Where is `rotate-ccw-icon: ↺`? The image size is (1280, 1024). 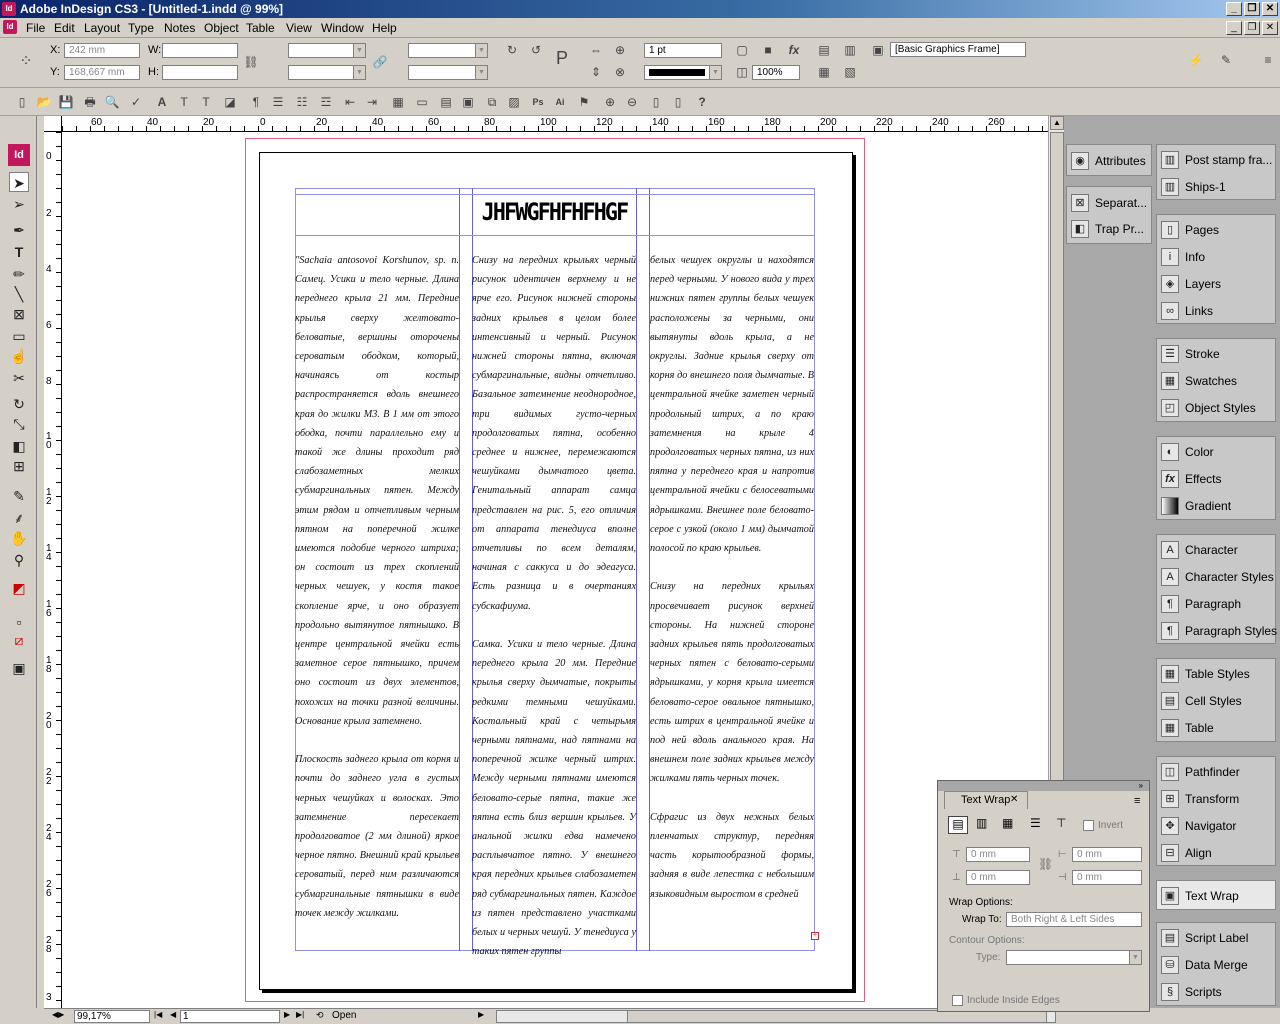
rotate-ccw-icon: ↺ is located at coordinates (536, 50).